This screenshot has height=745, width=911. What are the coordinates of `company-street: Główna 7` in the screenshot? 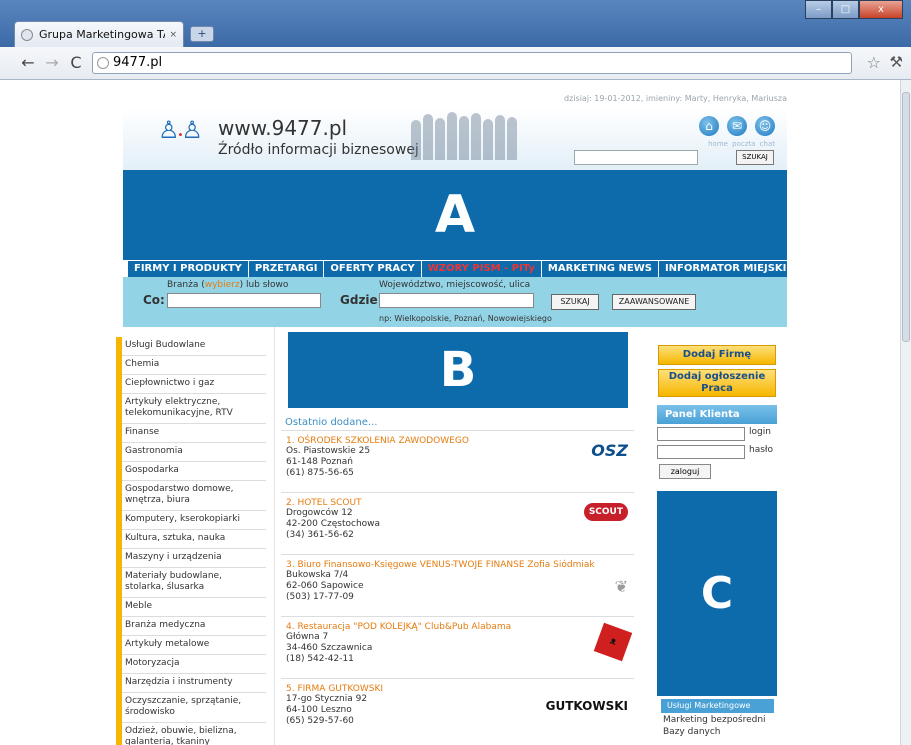 It's located at (307, 637).